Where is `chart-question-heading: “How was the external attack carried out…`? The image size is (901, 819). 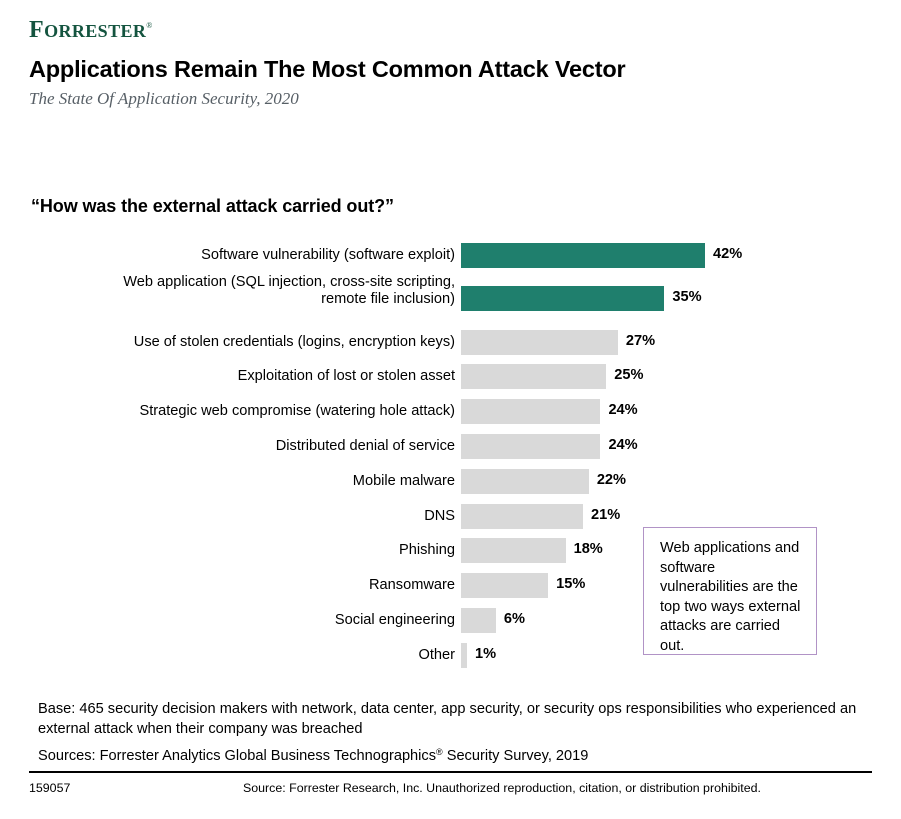
chart-question-heading: “How was the external attack carried out… is located at coordinates (212, 206).